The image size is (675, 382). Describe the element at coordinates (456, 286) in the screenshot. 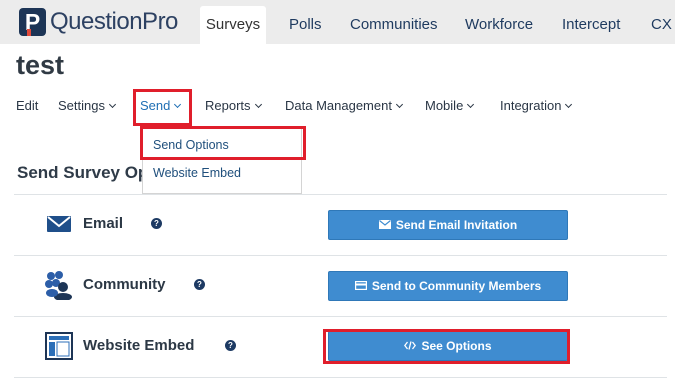

I see `send-to-community-members-label: Send to Community Members` at that location.